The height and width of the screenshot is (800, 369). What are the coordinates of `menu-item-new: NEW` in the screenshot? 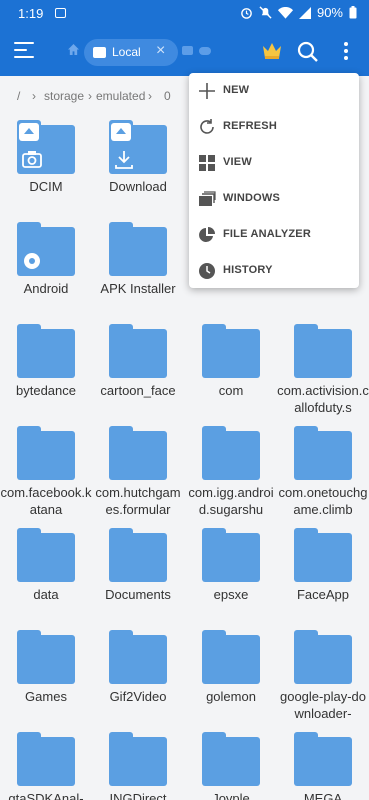 It's located at (274, 91).